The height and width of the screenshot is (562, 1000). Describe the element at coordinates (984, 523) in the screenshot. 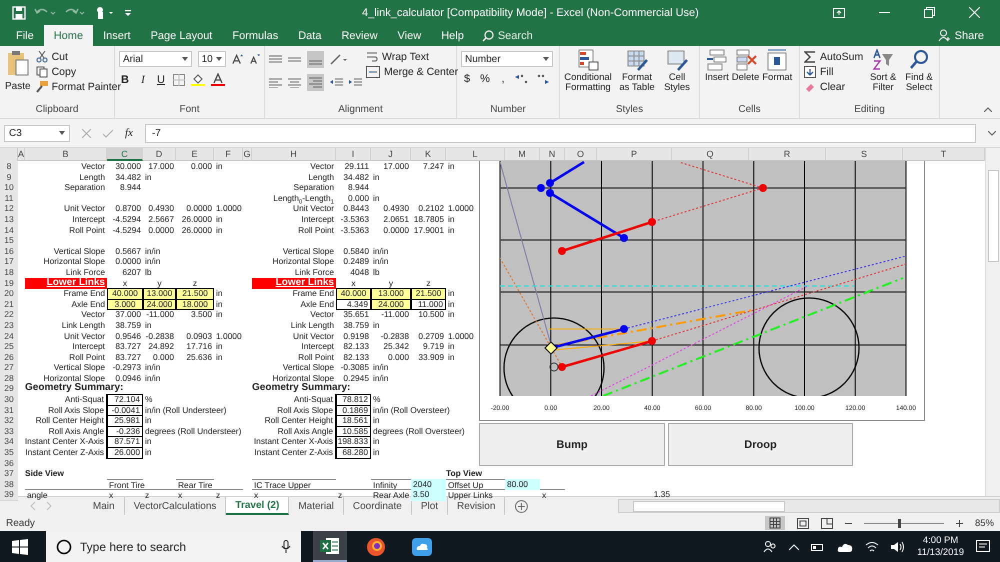

I see `zoom-level: 85%` at that location.